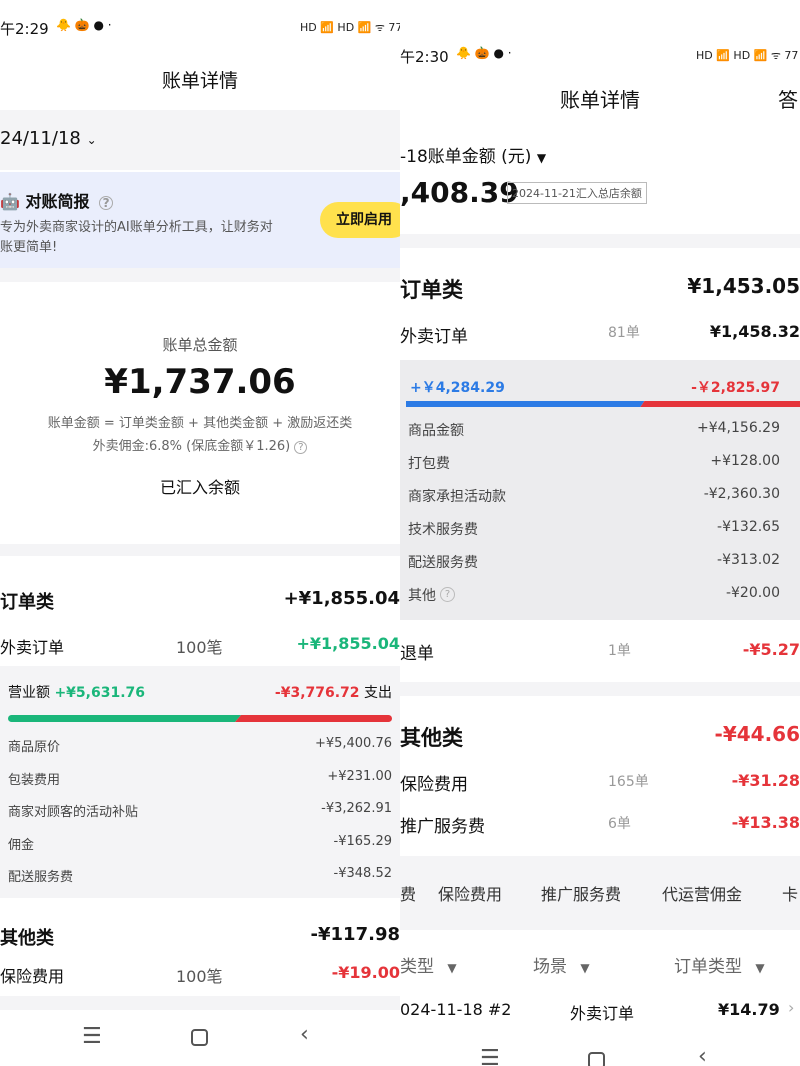  Describe the element at coordinates (424, 57) in the screenshot. I see `status-time: 午2:30` at that location.